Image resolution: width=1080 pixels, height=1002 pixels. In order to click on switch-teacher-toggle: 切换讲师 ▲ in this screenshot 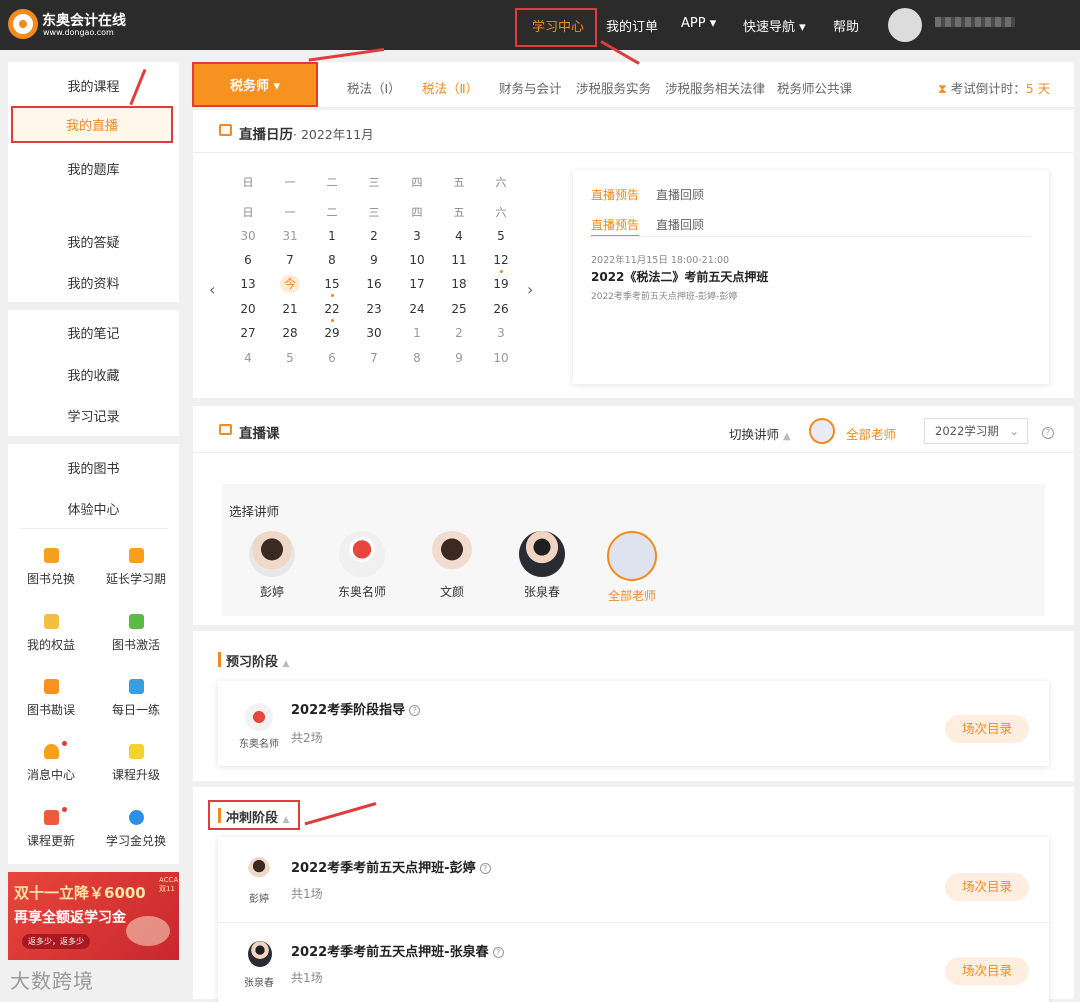, I will do `click(760, 433)`.